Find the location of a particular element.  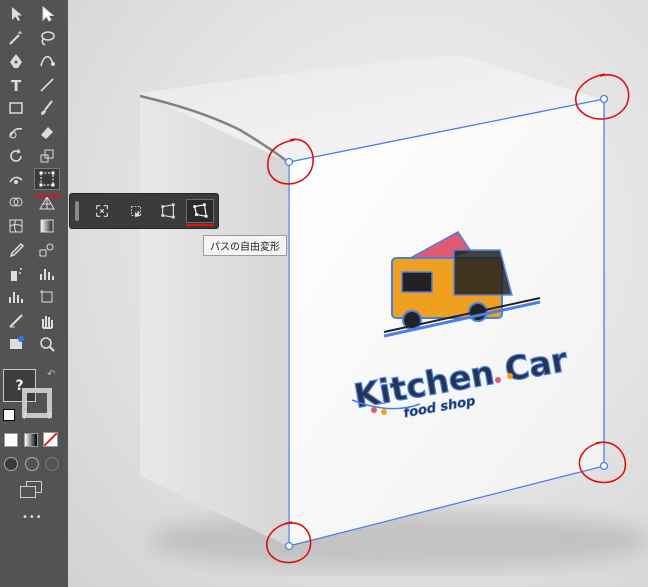

anchor-bottom-left is located at coordinates (289, 546).